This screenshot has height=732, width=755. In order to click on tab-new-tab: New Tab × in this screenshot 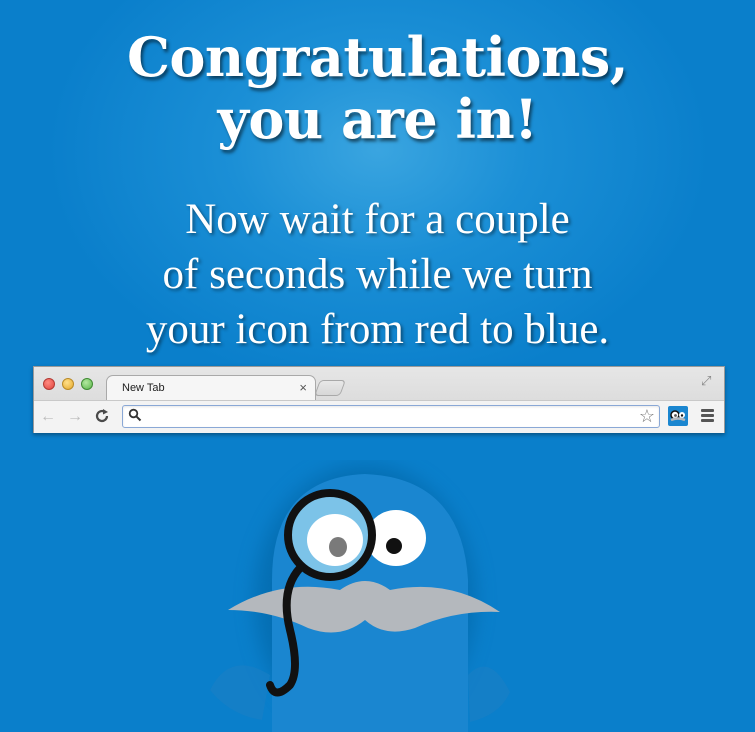, I will do `click(211, 388)`.